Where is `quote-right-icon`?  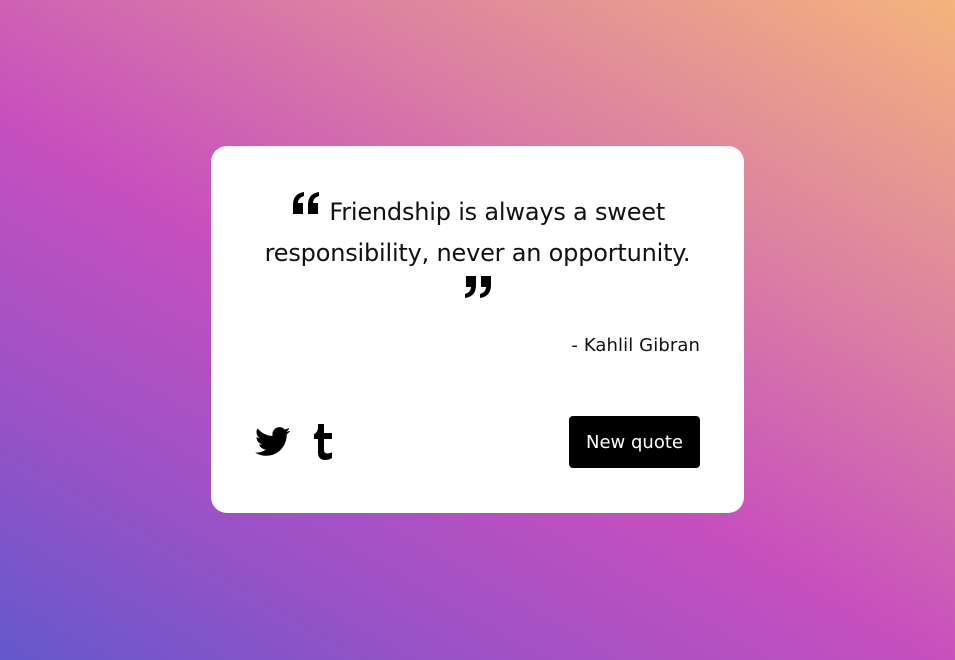
quote-right-icon is located at coordinates (478, 289).